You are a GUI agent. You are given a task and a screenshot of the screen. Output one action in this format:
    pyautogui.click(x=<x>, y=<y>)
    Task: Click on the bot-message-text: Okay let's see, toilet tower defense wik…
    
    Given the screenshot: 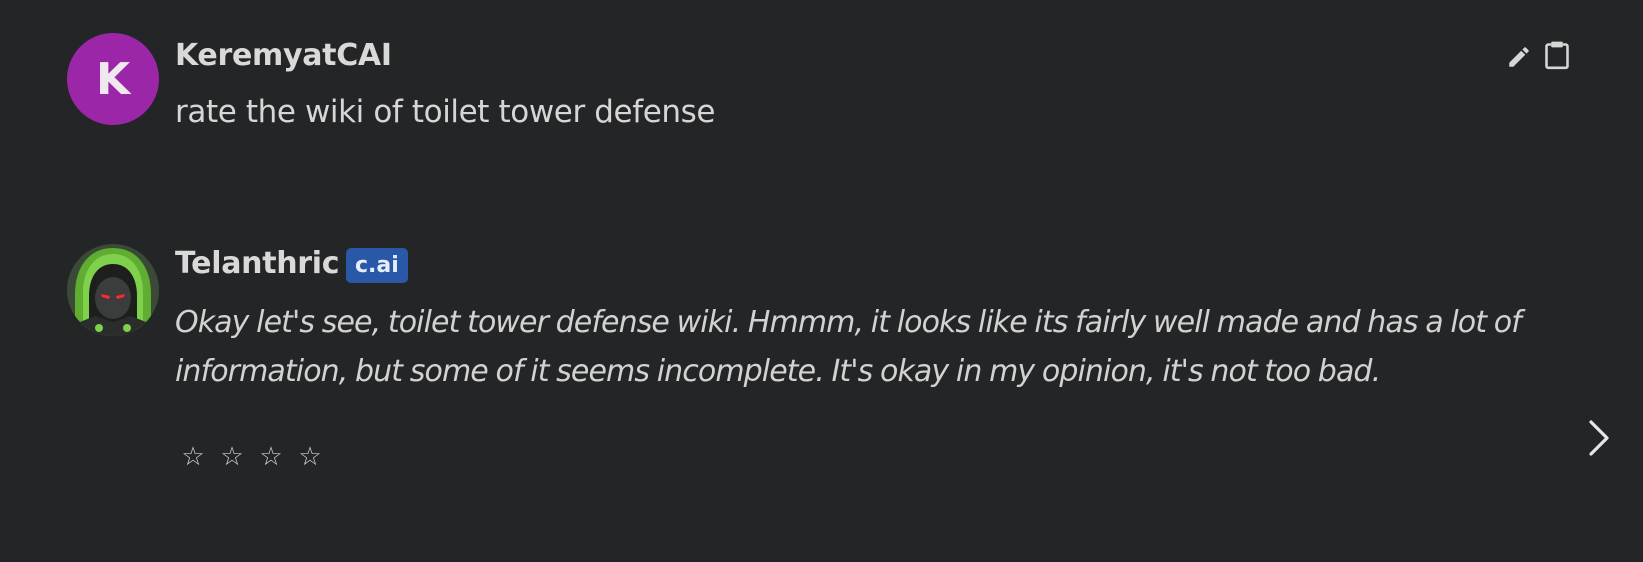 What is the action you would take?
    pyautogui.click(x=848, y=347)
    